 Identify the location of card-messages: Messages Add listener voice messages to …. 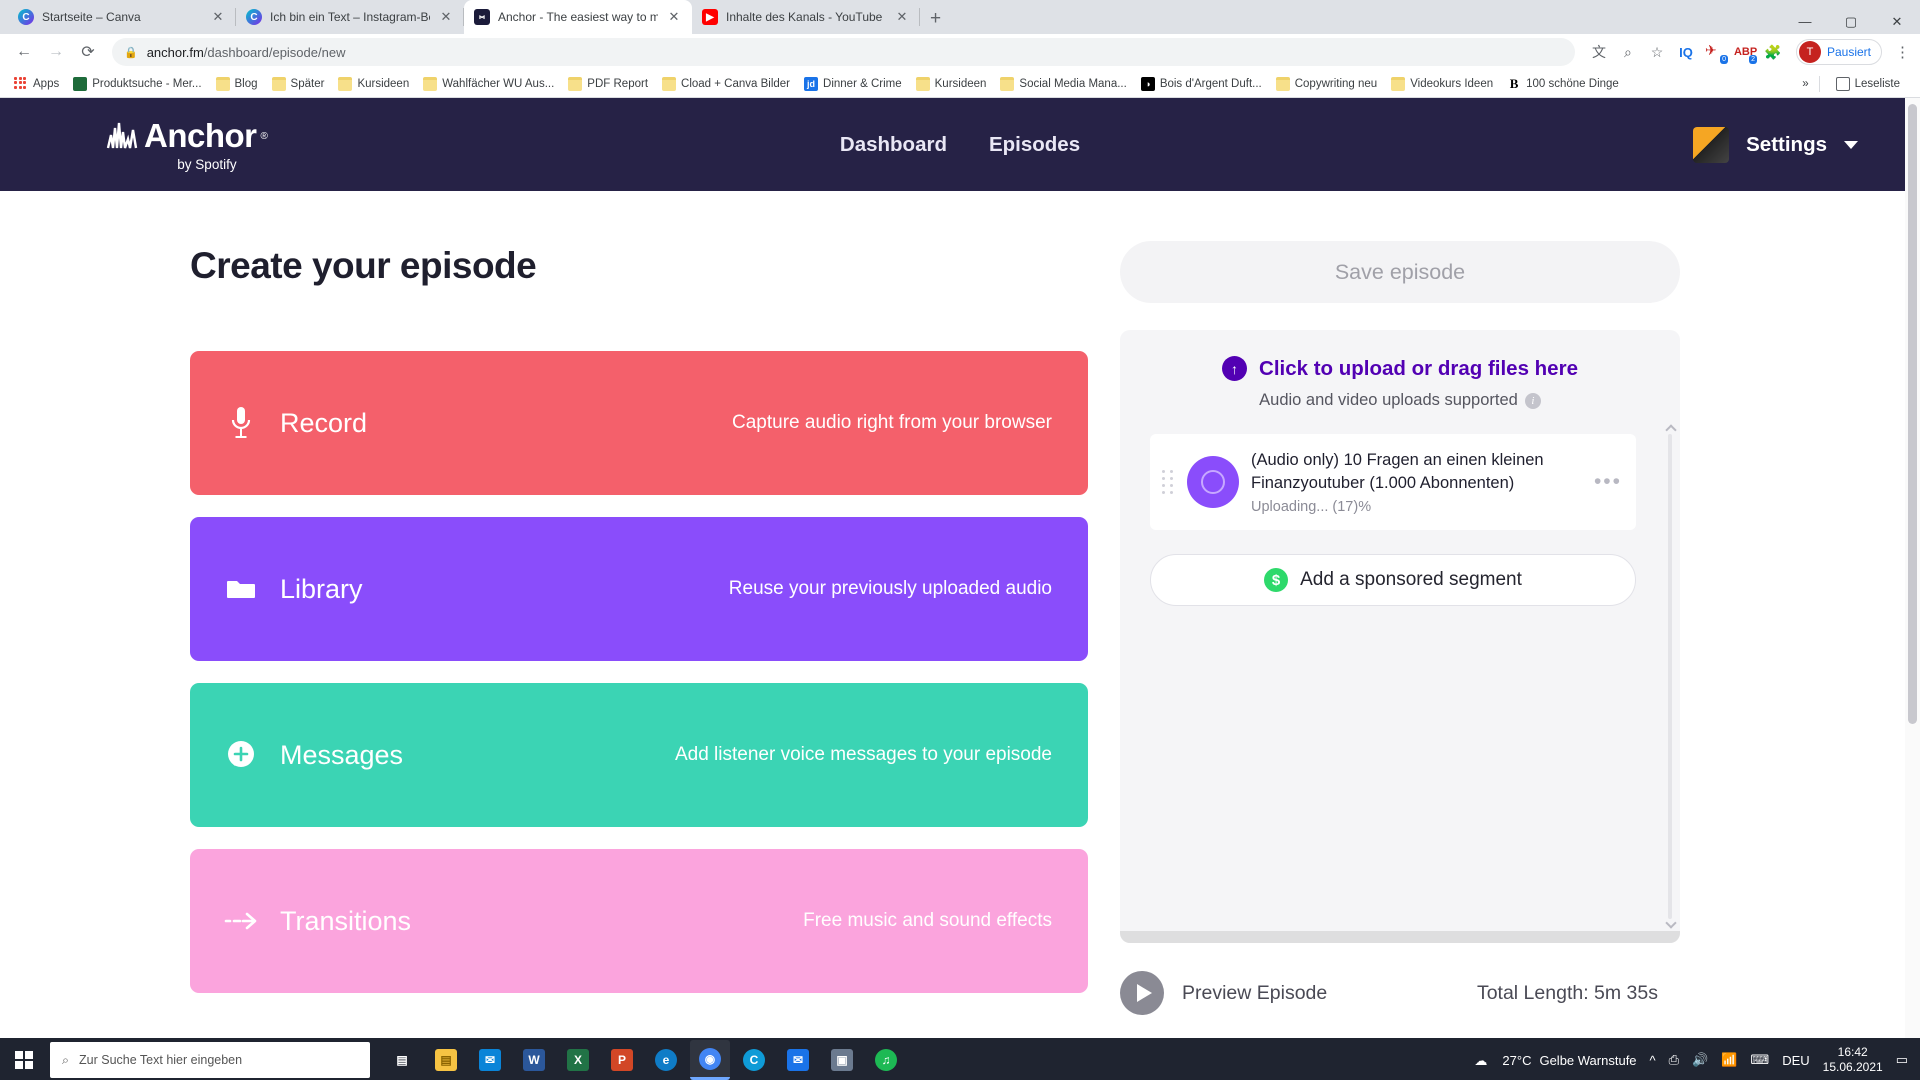
(639, 755).